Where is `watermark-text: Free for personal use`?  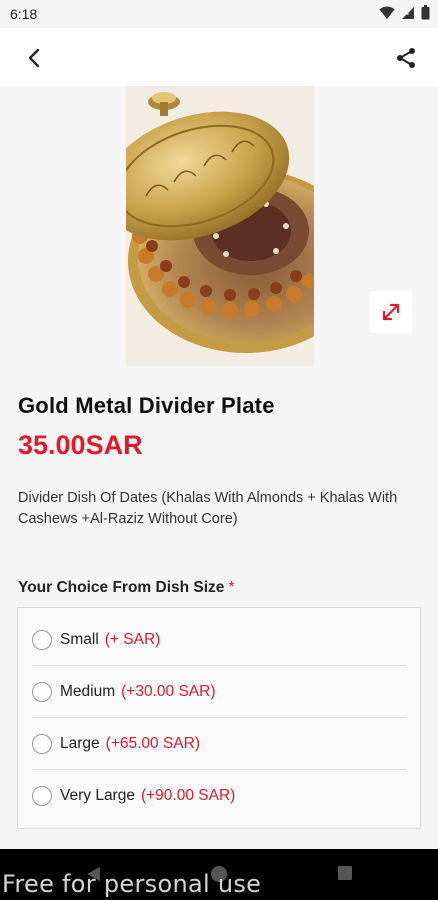
watermark-text: Free for personal use is located at coordinates (132, 884).